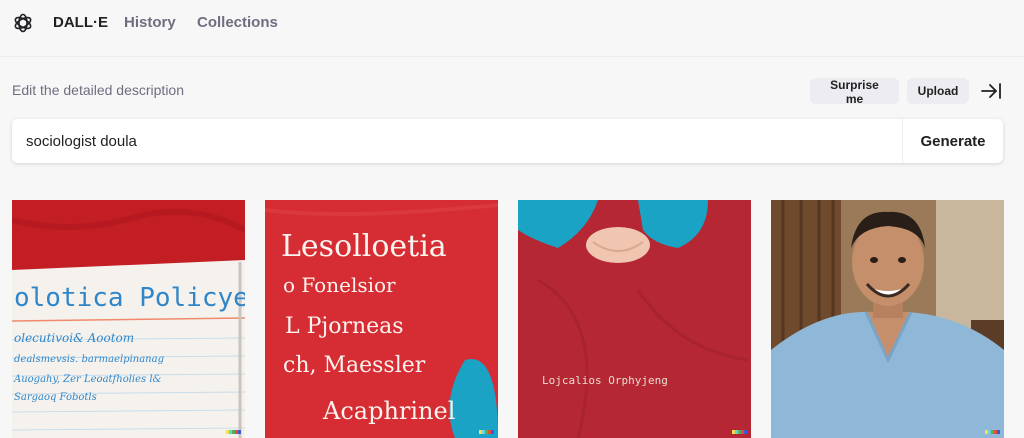  Describe the element at coordinates (80, 22) in the screenshot. I see `nav-brand-dalle: DALL·E` at that location.